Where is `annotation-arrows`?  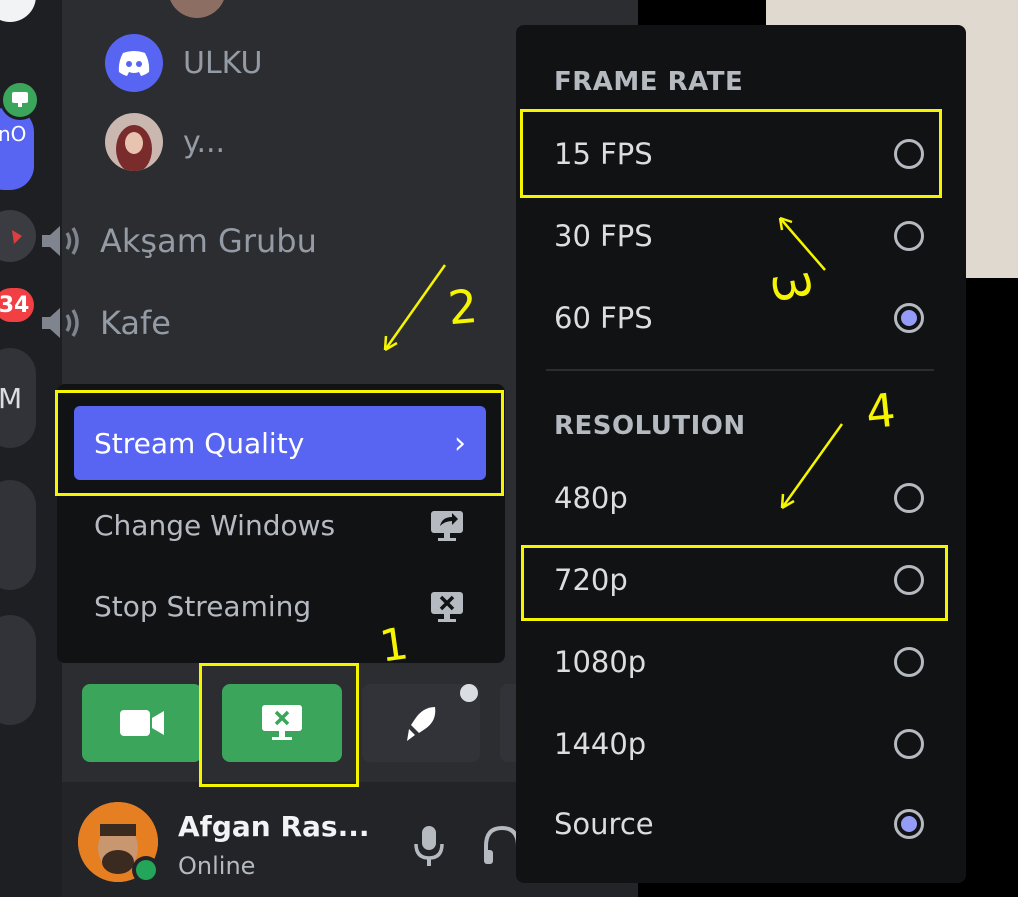
annotation-arrows is located at coordinates (613, 363).